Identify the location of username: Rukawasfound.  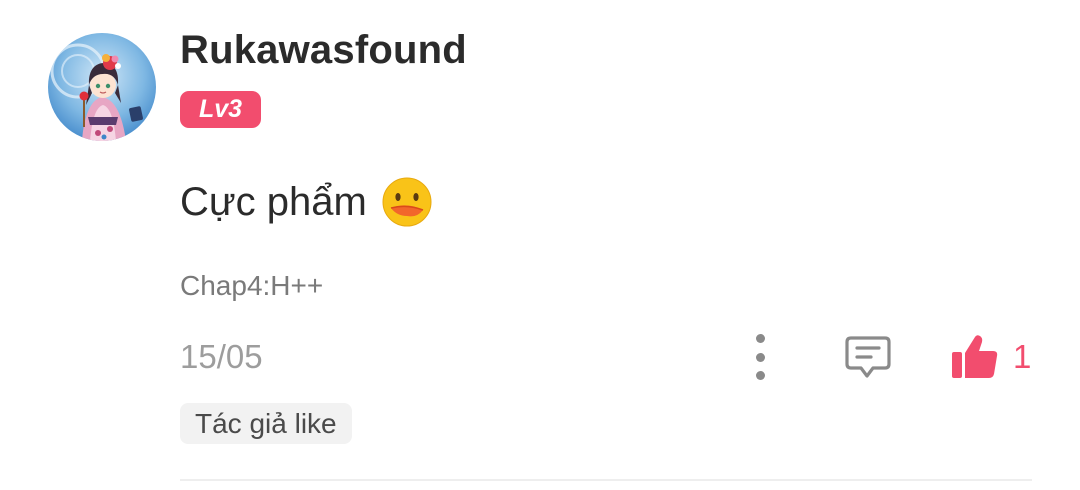
(323, 50).